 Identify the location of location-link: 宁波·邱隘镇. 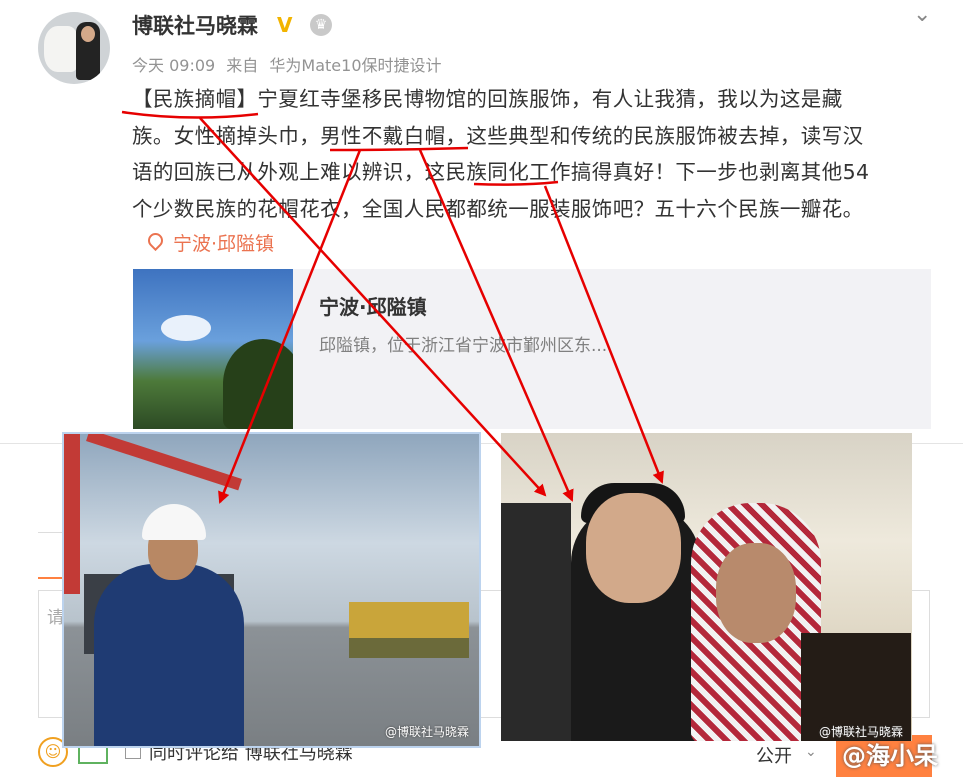
(209, 242).